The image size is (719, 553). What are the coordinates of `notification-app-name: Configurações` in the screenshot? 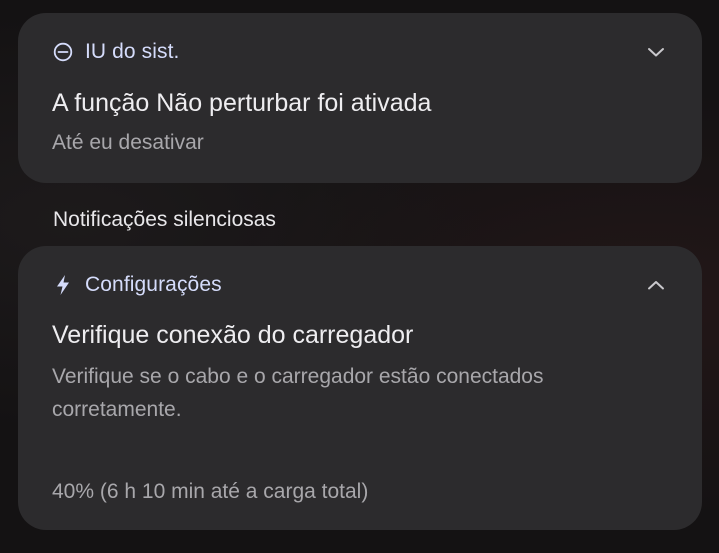 It's located at (153, 284).